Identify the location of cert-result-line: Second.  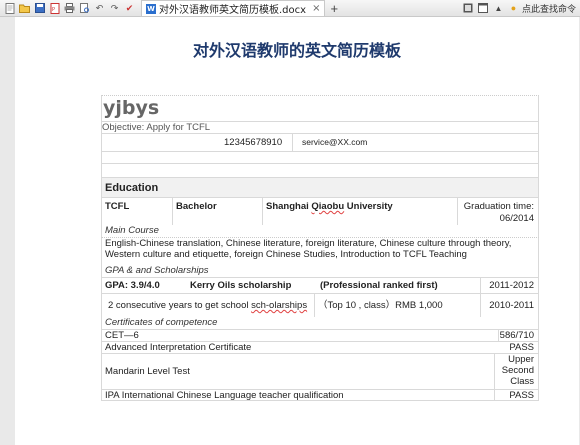
(517, 370).